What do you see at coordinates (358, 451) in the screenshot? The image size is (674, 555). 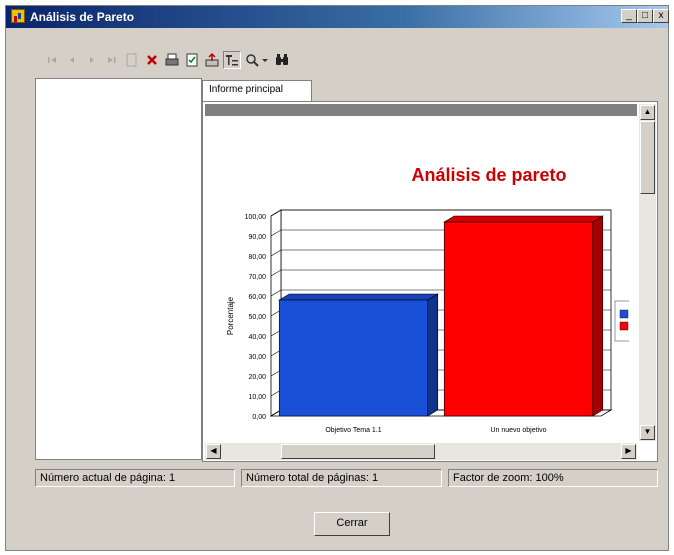 I see `horizontal-scroll-thumb` at bounding box center [358, 451].